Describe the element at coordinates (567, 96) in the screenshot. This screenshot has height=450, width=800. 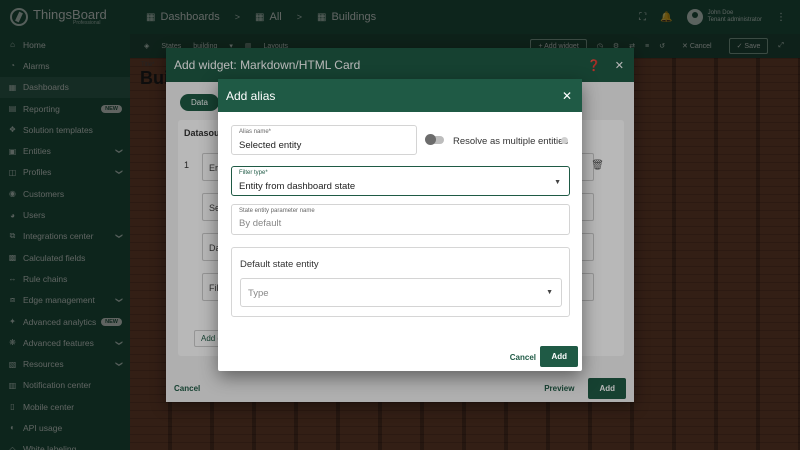
I see `close-icon: ✕` at that location.